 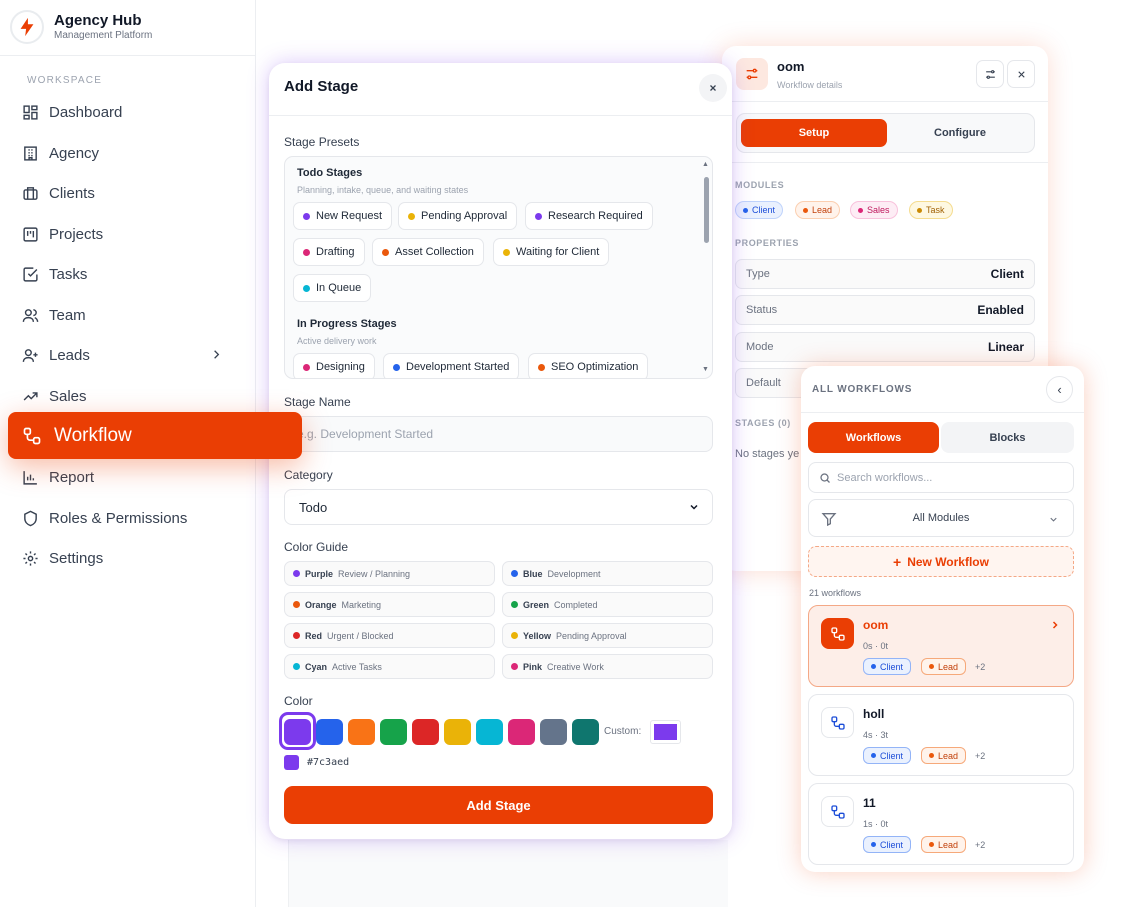 What do you see at coordinates (32, 435) in the screenshot?
I see `workflow-icon` at bounding box center [32, 435].